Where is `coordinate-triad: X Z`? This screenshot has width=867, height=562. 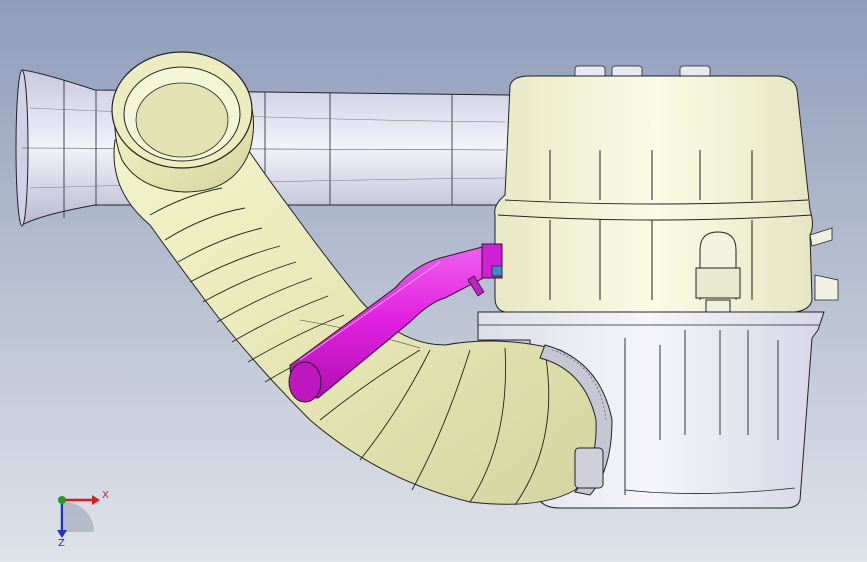 coordinate-triad: X Z is located at coordinates (83, 519).